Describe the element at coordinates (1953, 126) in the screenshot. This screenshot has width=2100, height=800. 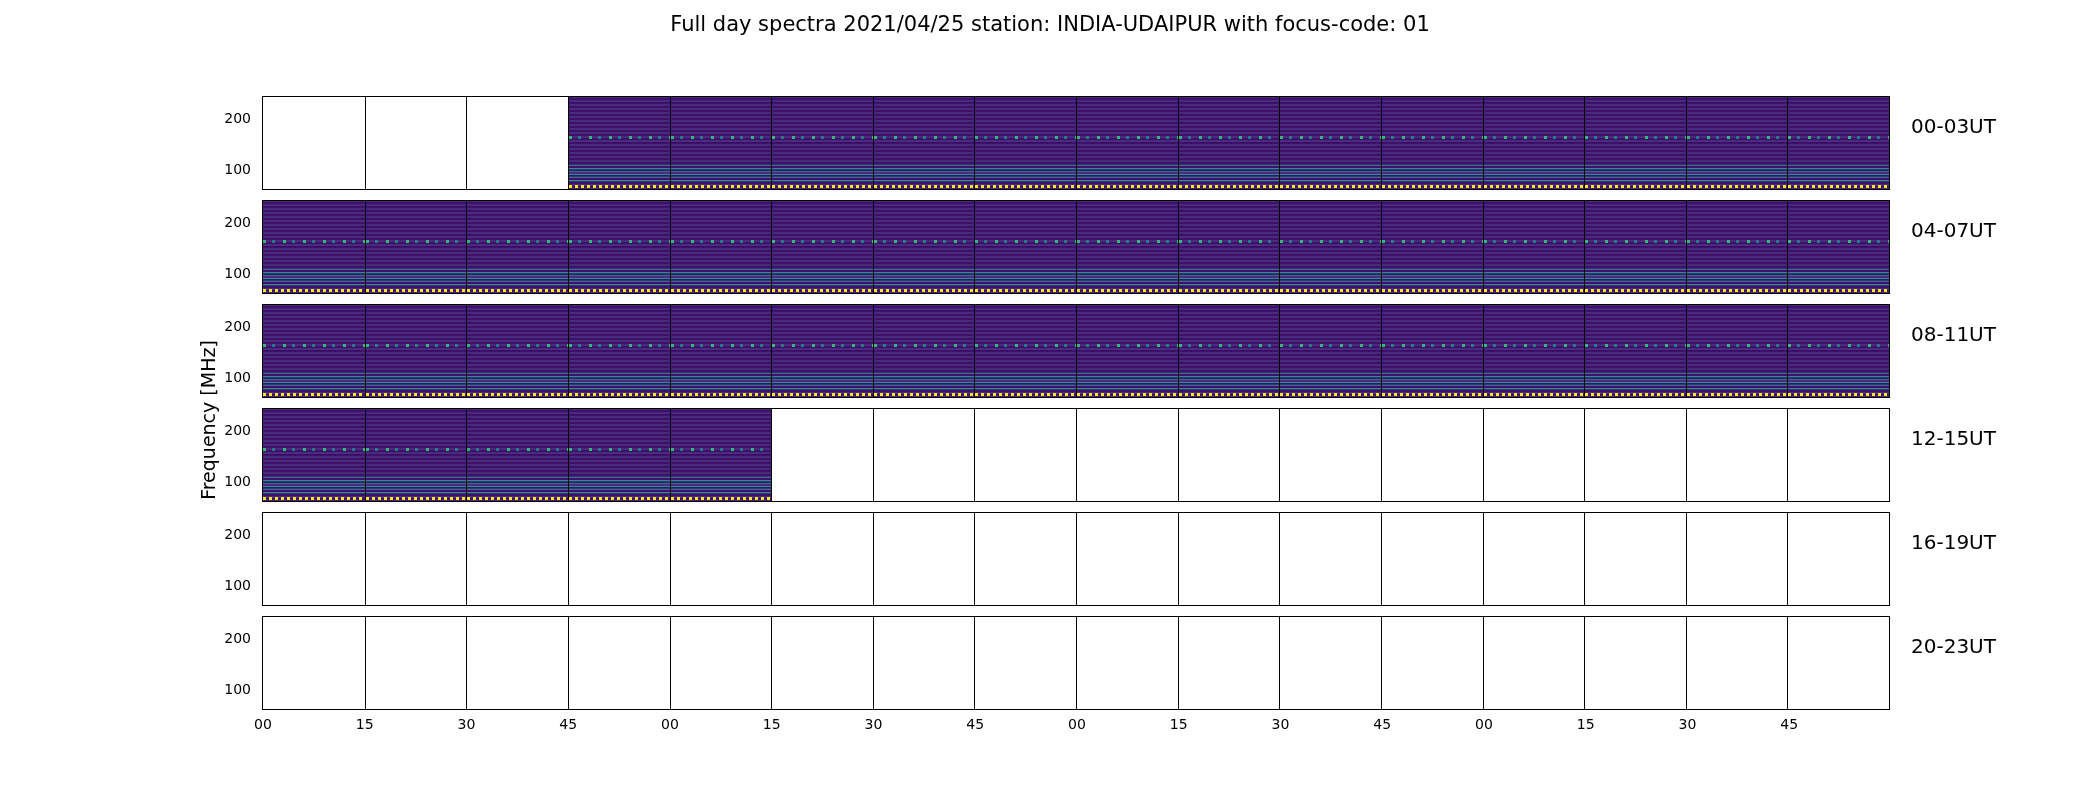
I see `row-label: 00-03UT` at that location.